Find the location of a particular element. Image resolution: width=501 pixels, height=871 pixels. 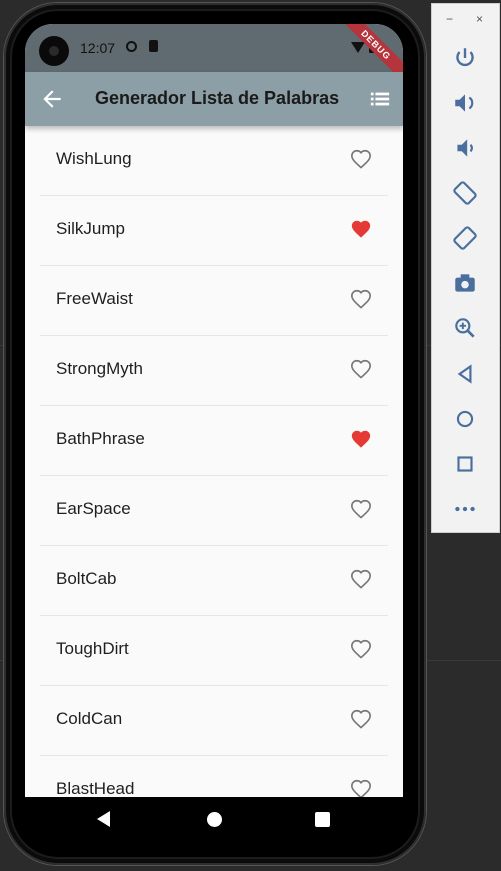

more-button is located at coordinates (465, 509).